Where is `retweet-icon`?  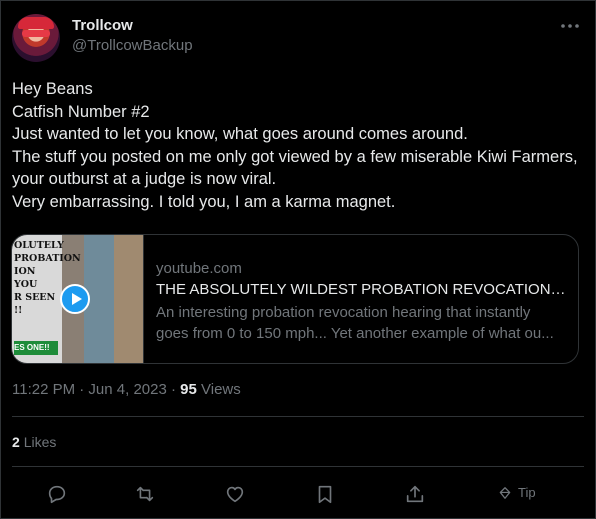 retweet-icon is located at coordinates (145, 494).